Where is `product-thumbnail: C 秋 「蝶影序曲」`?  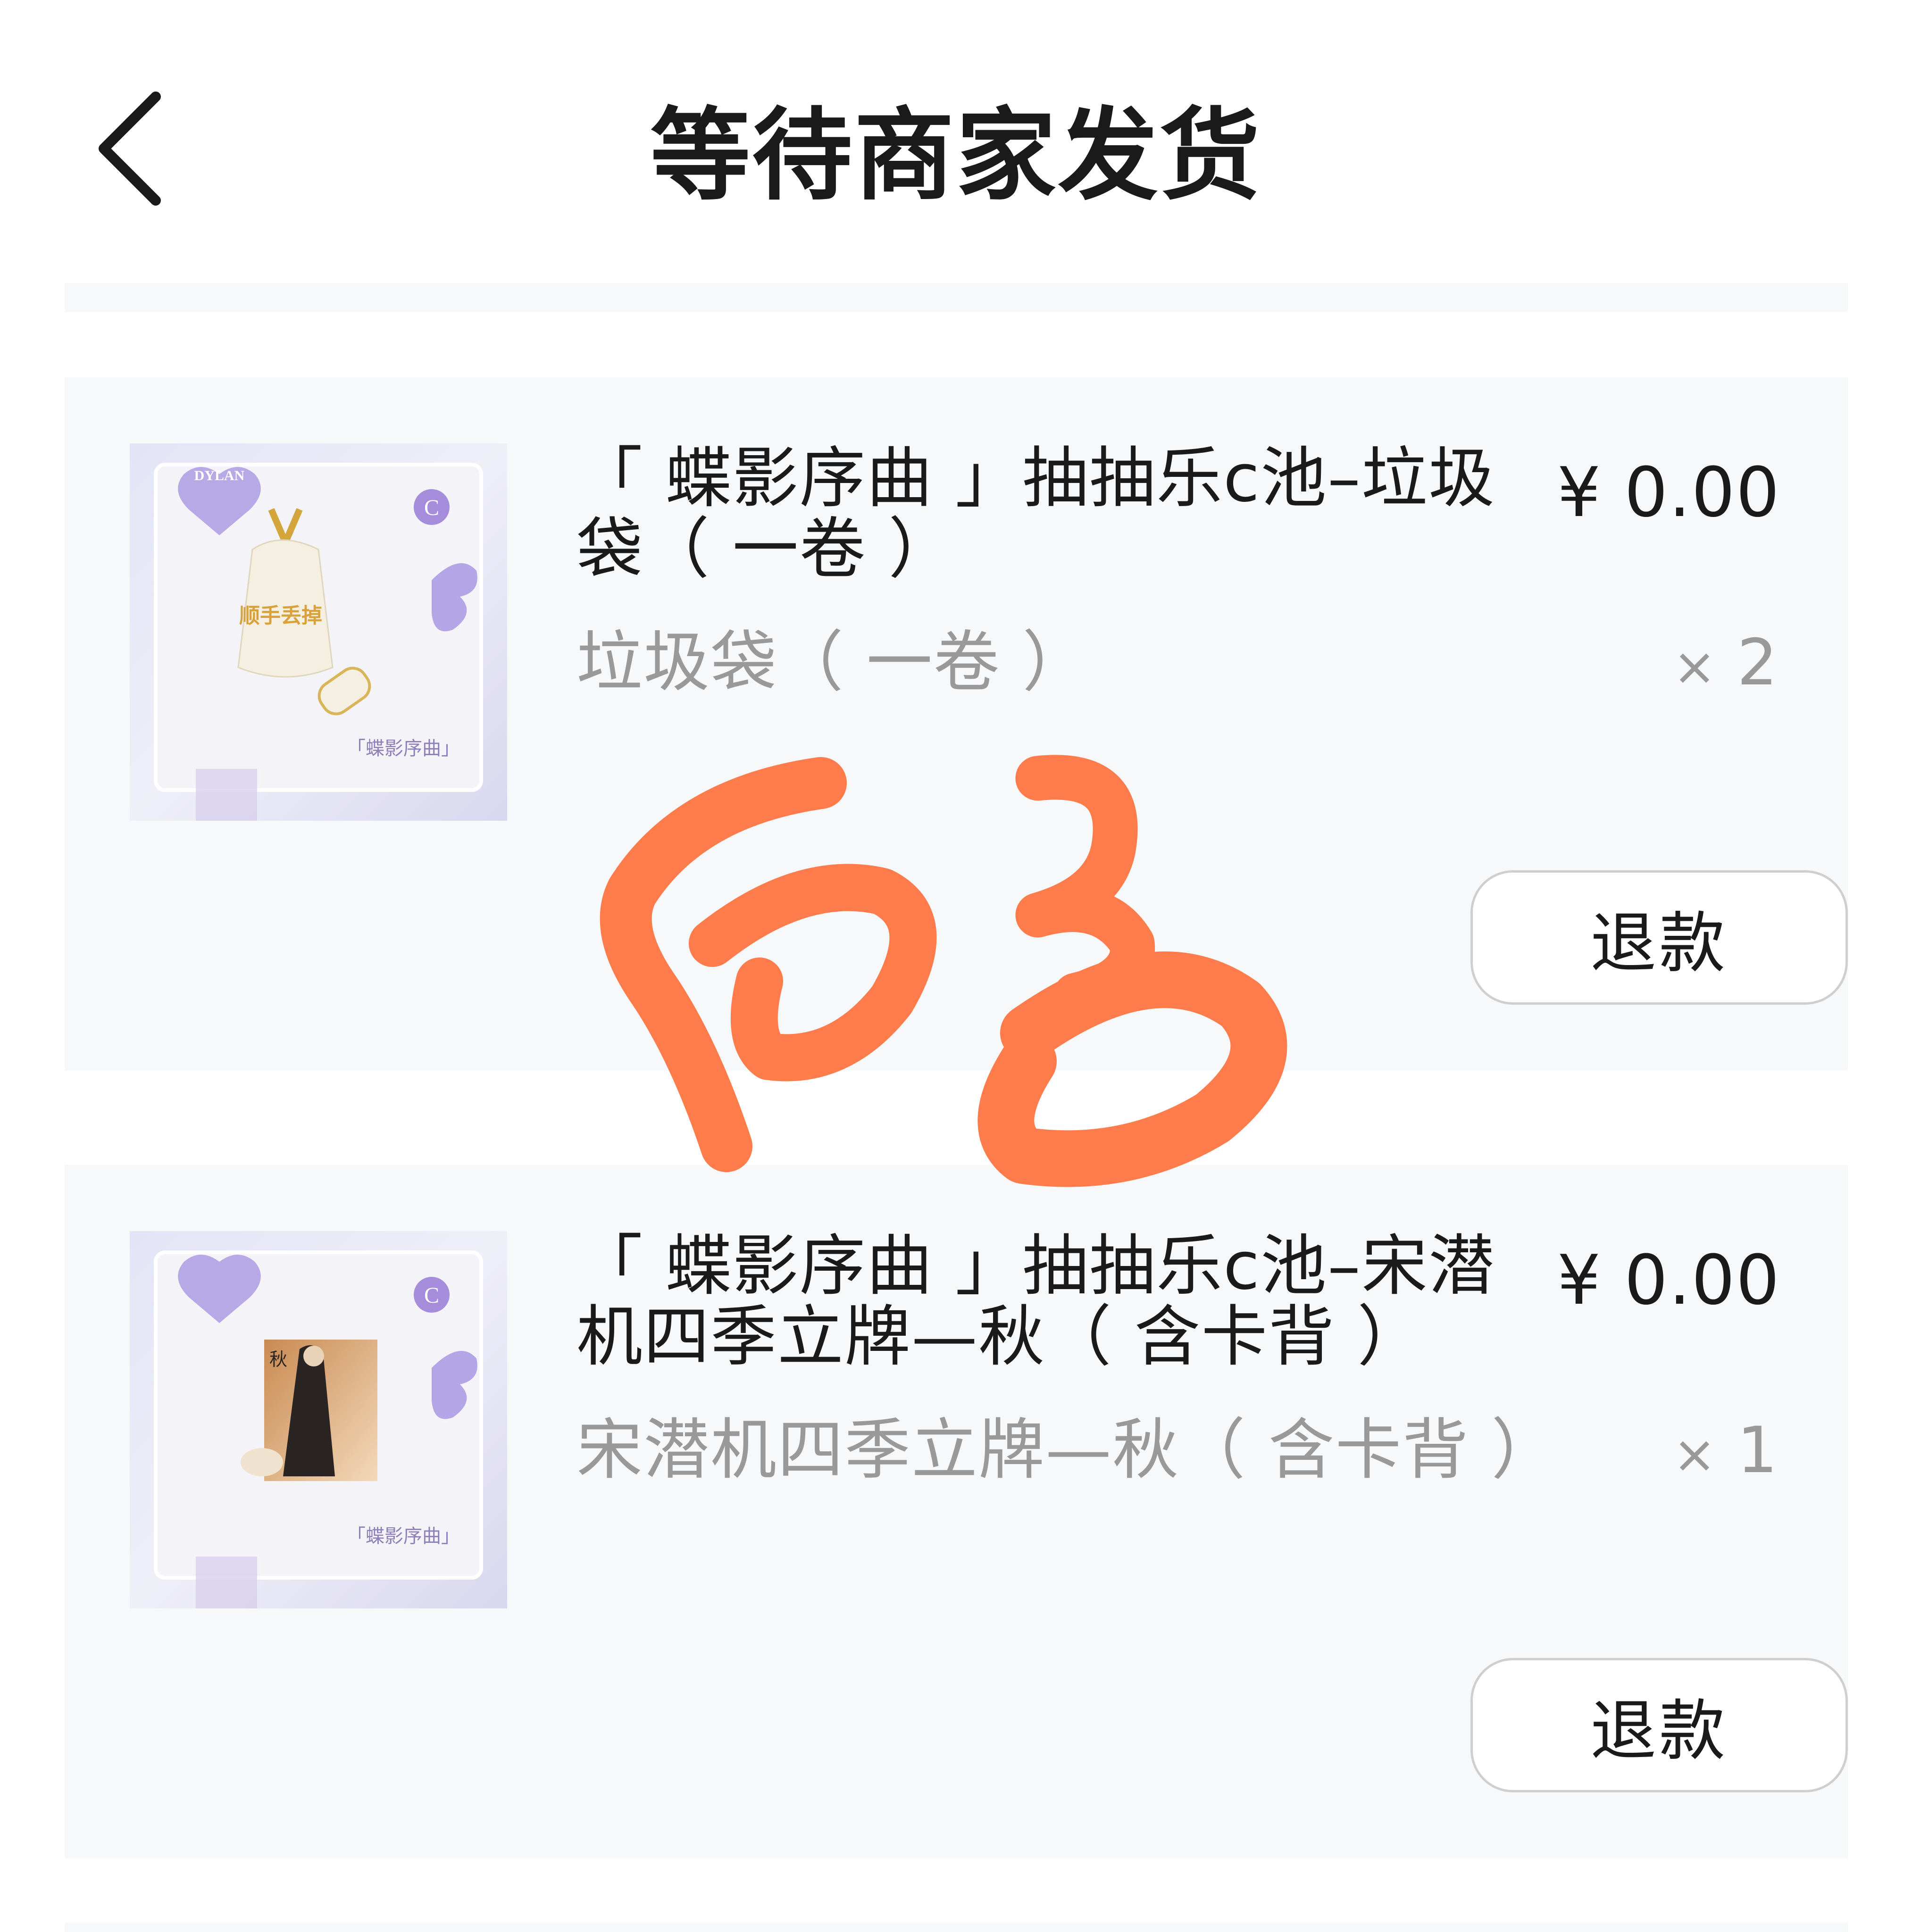 product-thumbnail: C 秋 「蝶影序曲」 is located at coordinates (318, 1420).